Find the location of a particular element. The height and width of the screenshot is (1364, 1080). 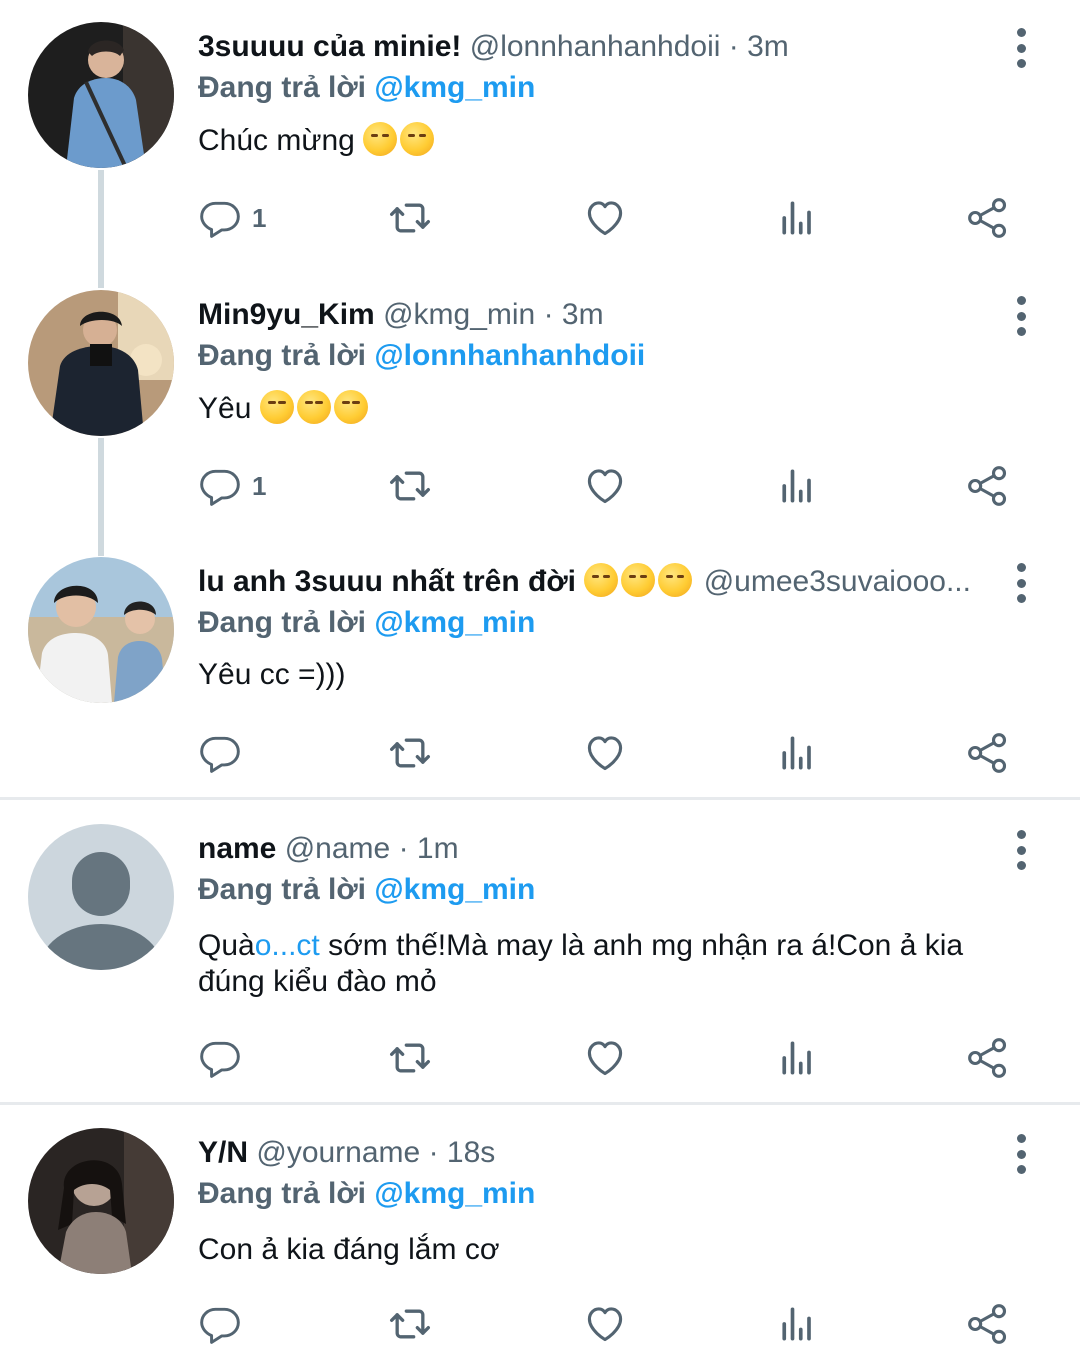

display-name: lu anh 3suuu nhất trên đời is located at coordinates (387, 581).